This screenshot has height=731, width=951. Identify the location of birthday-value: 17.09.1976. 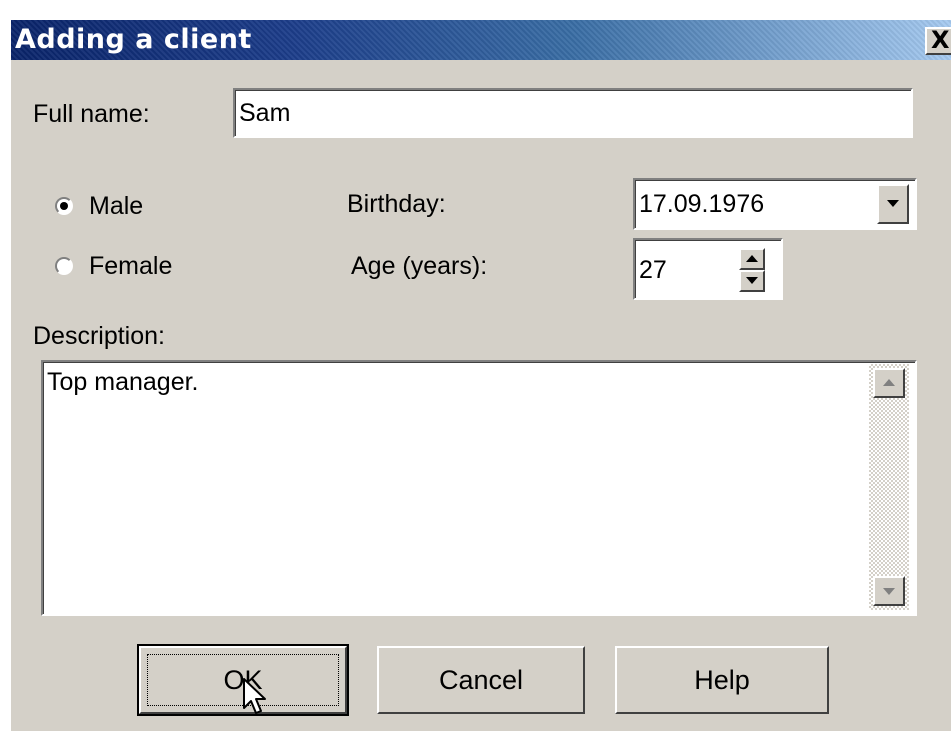
(702, 204).